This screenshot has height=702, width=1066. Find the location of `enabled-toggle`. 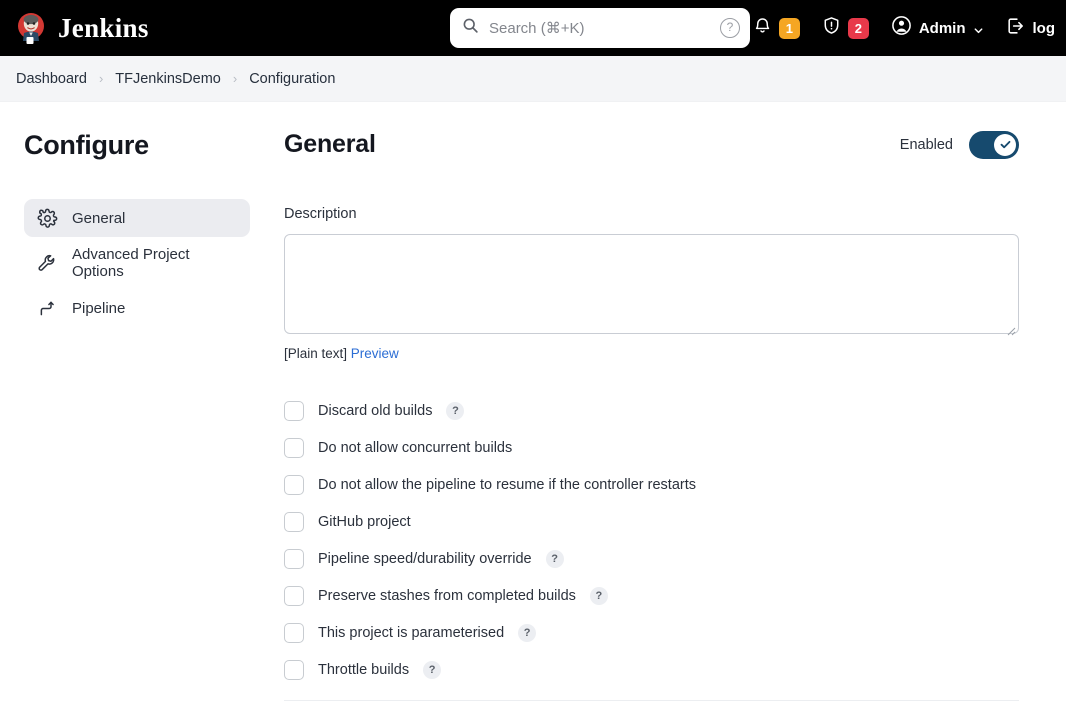

enabled-toggle is located at coordinates (994, 144).